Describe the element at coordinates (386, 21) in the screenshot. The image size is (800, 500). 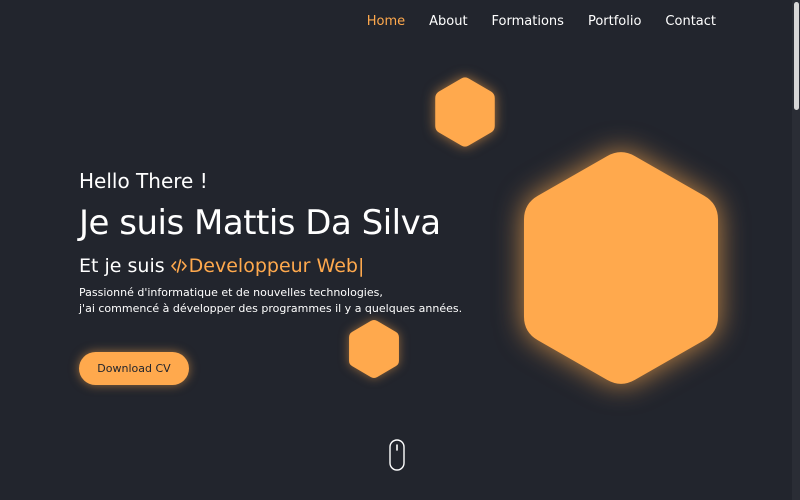
I see `nav-item-home: Home` at that location.